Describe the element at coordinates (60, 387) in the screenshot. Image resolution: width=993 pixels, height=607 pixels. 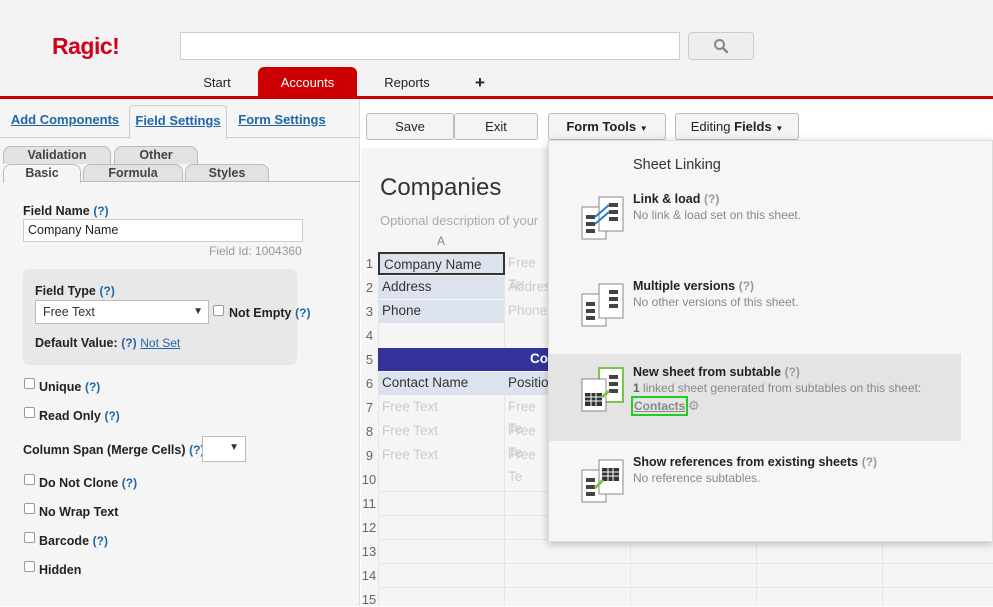
I see `unique-label: Unique` at that location.